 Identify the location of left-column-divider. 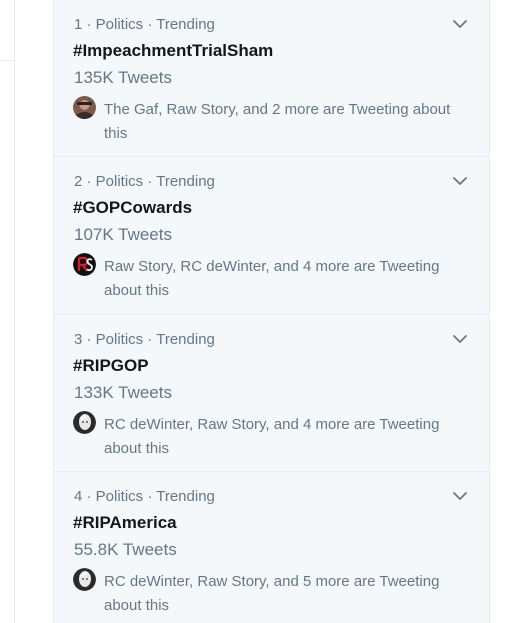
(7, 60).